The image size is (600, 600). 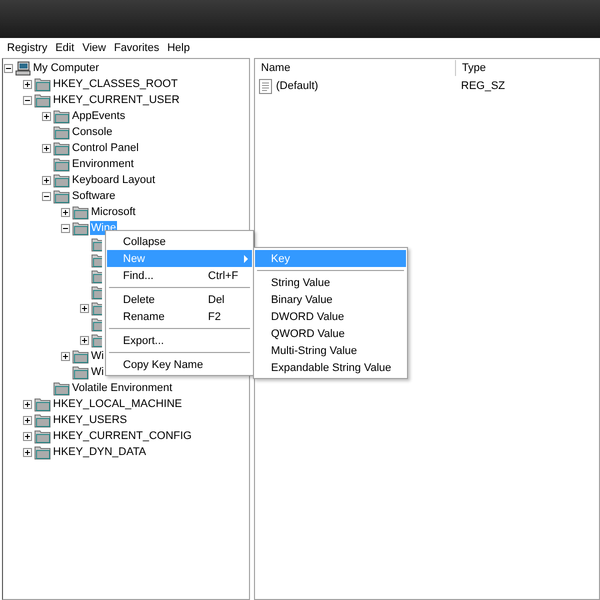 What do you see at coordinates (137, 48) in the screenshot?
I see `menu-entry: Favorites` at bounding box center [137, 48].